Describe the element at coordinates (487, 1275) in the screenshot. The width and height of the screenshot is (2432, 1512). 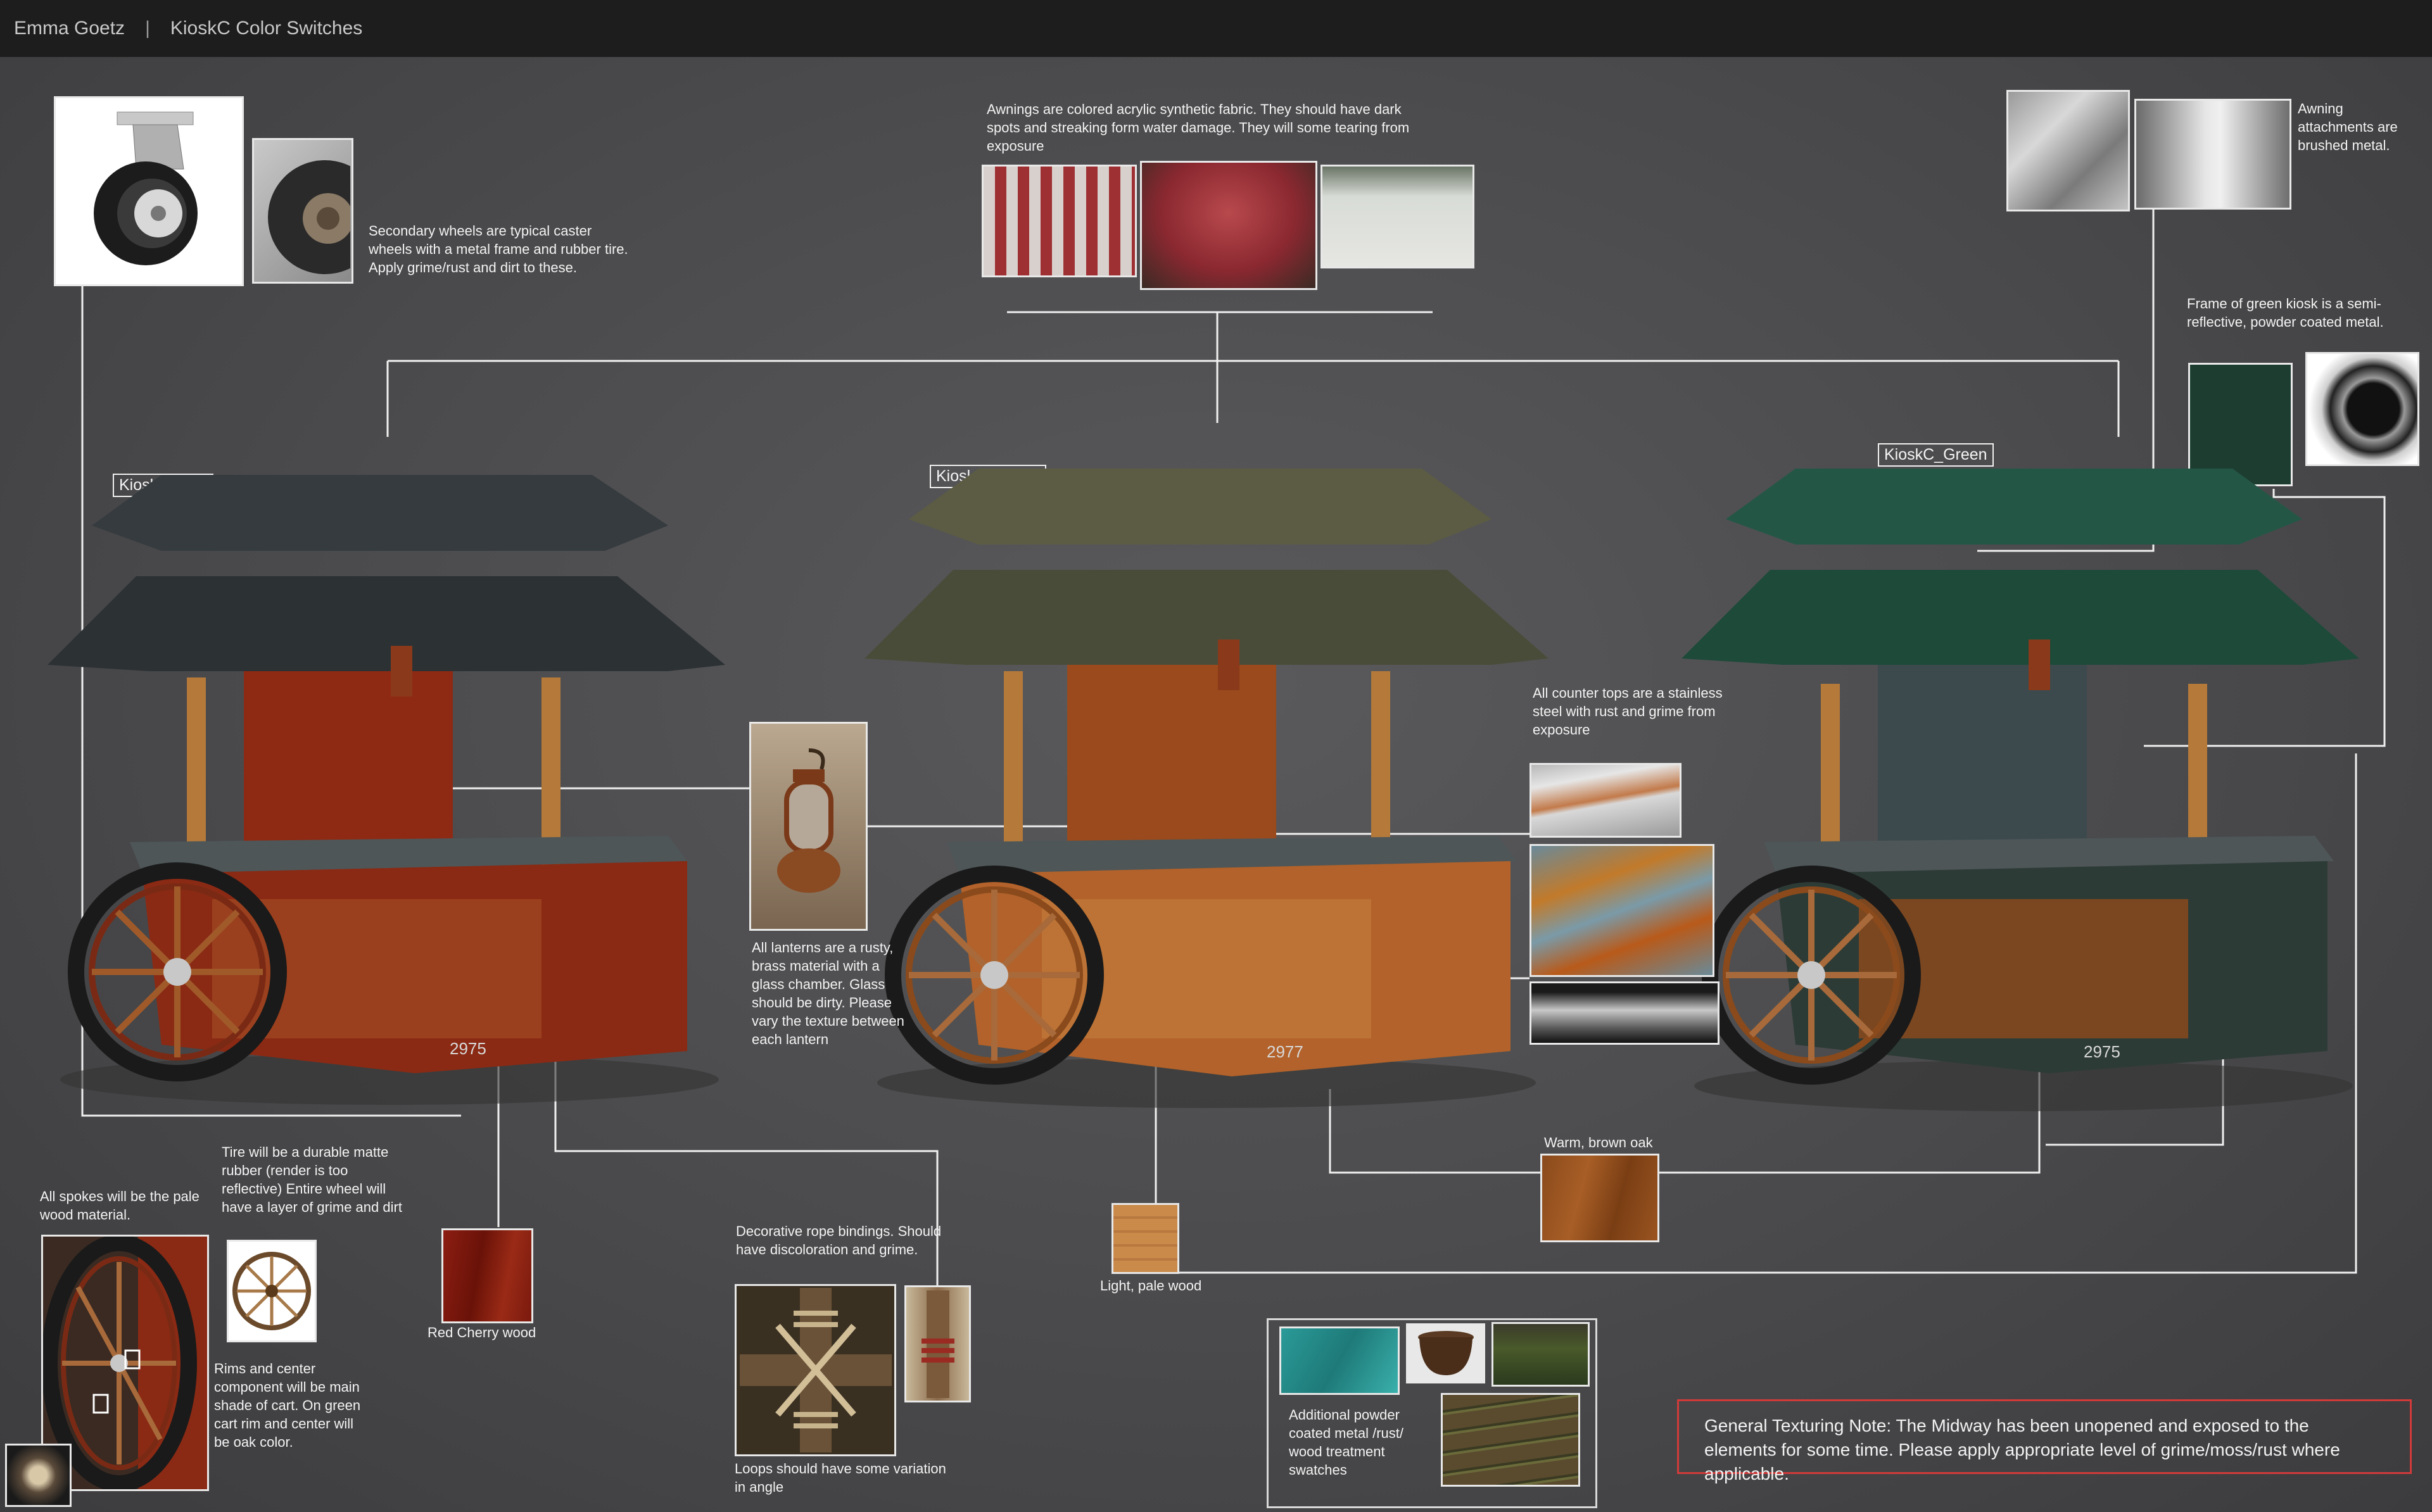
I see `red-cherry-wood-swatch` at that location.